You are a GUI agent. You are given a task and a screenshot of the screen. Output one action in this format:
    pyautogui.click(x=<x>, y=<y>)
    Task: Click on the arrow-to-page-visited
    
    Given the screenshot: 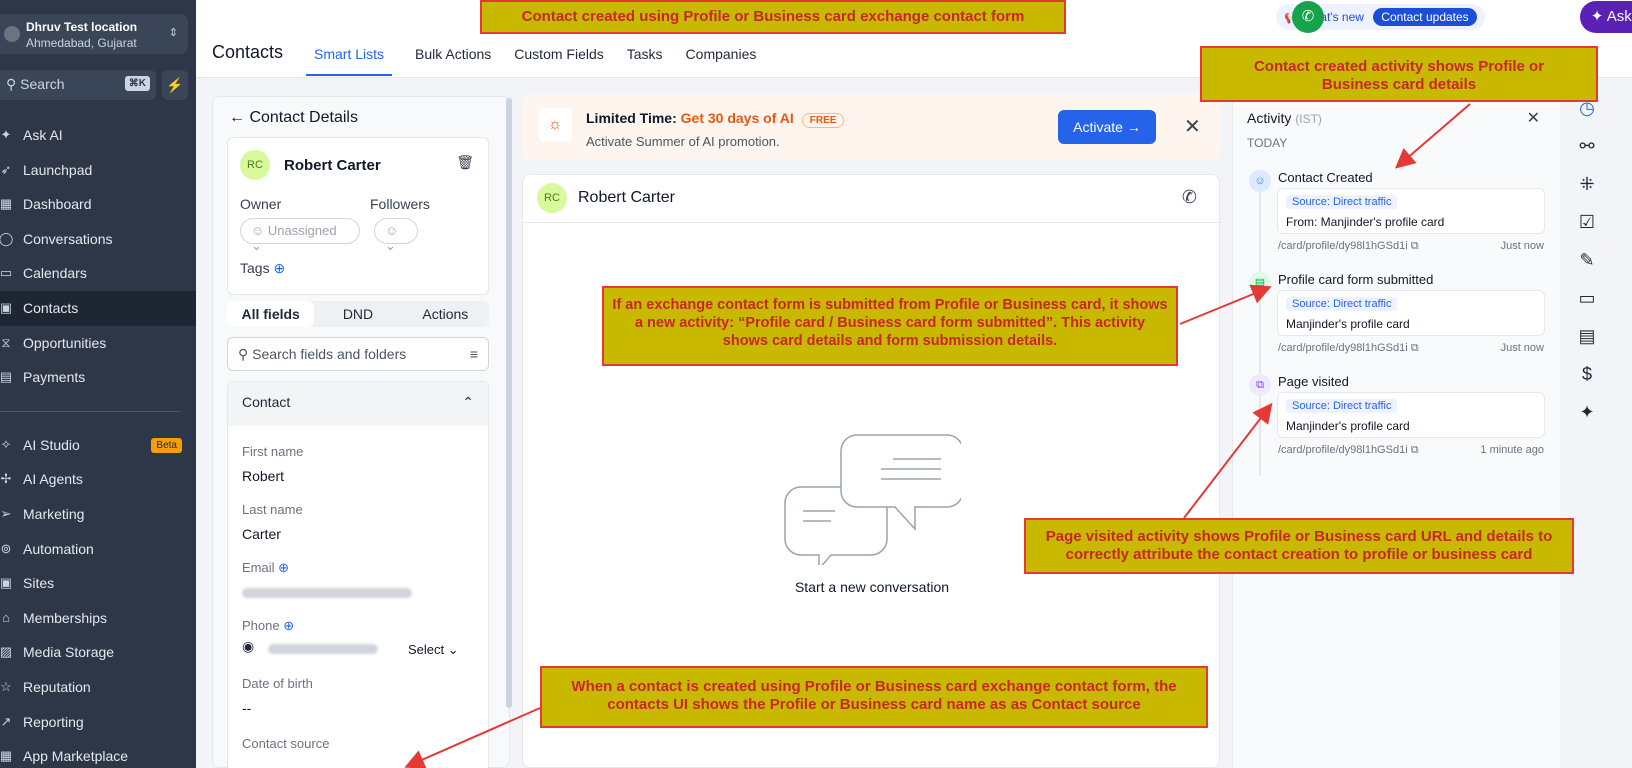 What is the action you would take?
    pyautogui.click(x=1228, y=460)
    